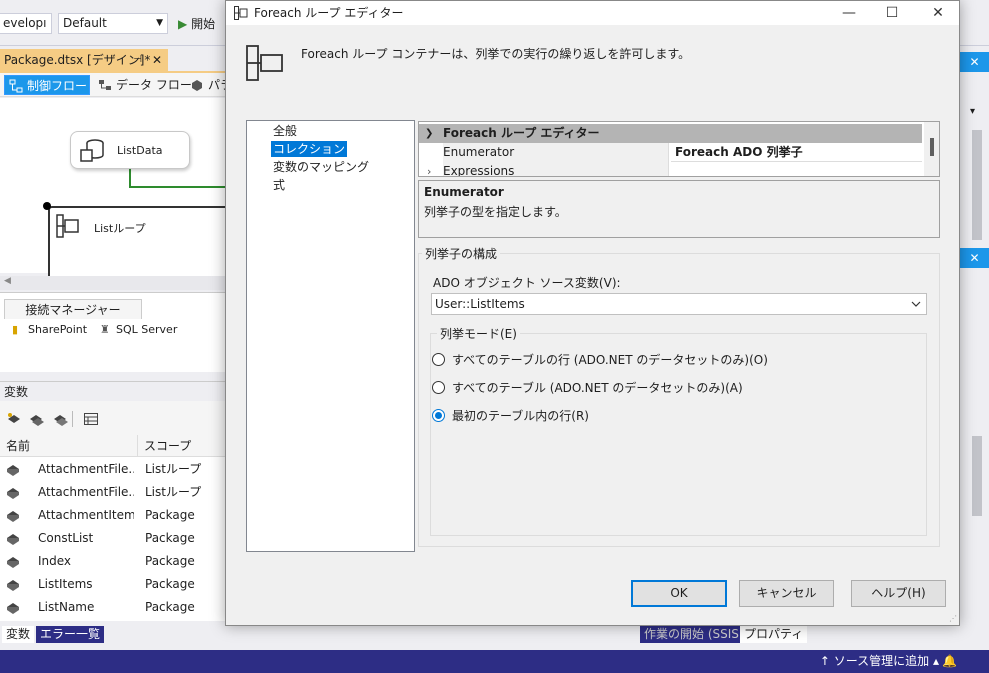  I want to click on connection-managers-tab: 接続マネージャー, so click(73, 309).